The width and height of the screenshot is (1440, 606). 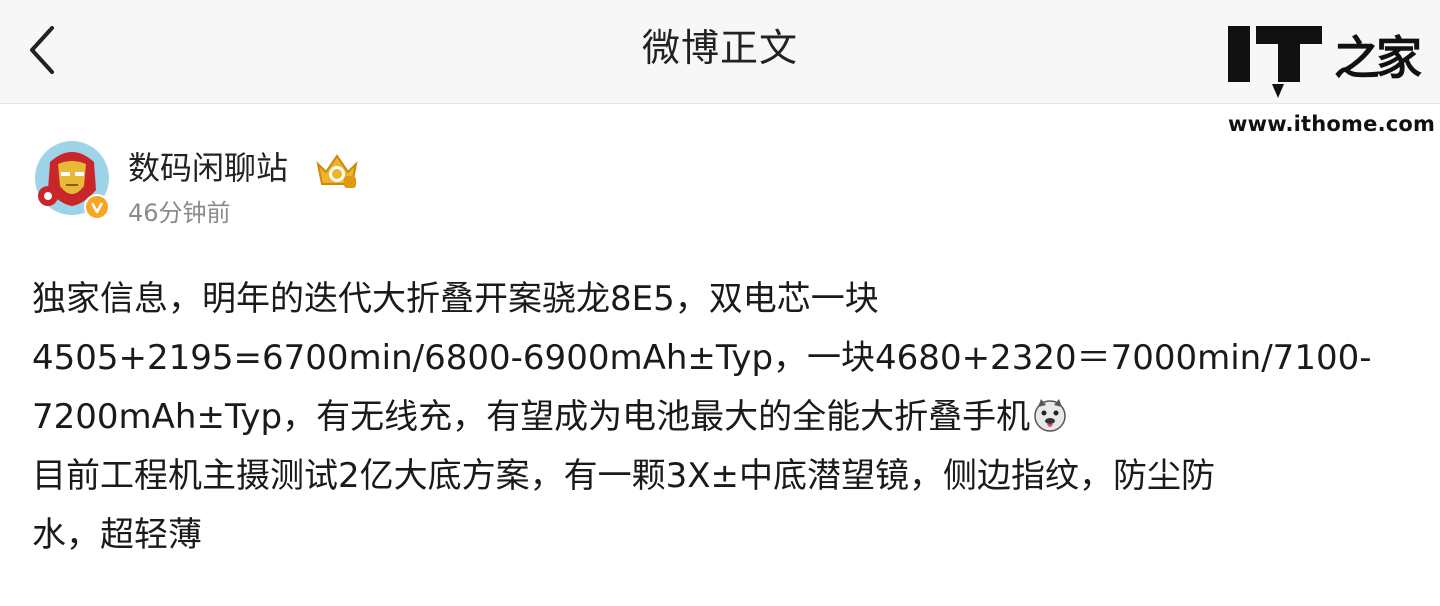 I want to click on doge-emoji-icon, so click(x=1050, y=415).